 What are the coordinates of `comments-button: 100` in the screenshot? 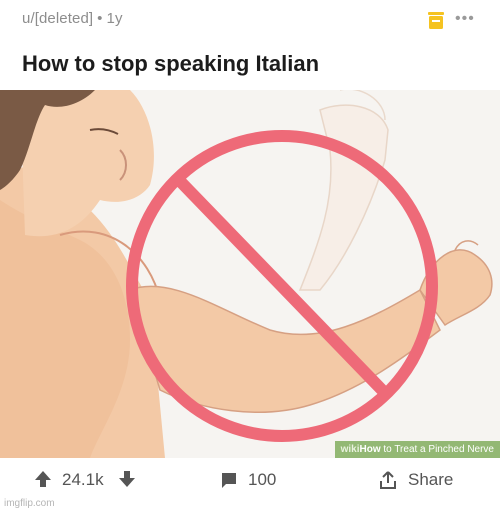 It's located at (248, 480).